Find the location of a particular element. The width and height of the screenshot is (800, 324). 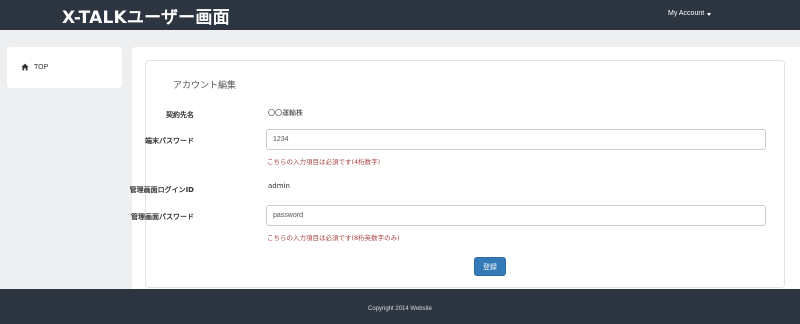

brand-title: X-TALKユーザー画面 is located at coordinates (146, 18).